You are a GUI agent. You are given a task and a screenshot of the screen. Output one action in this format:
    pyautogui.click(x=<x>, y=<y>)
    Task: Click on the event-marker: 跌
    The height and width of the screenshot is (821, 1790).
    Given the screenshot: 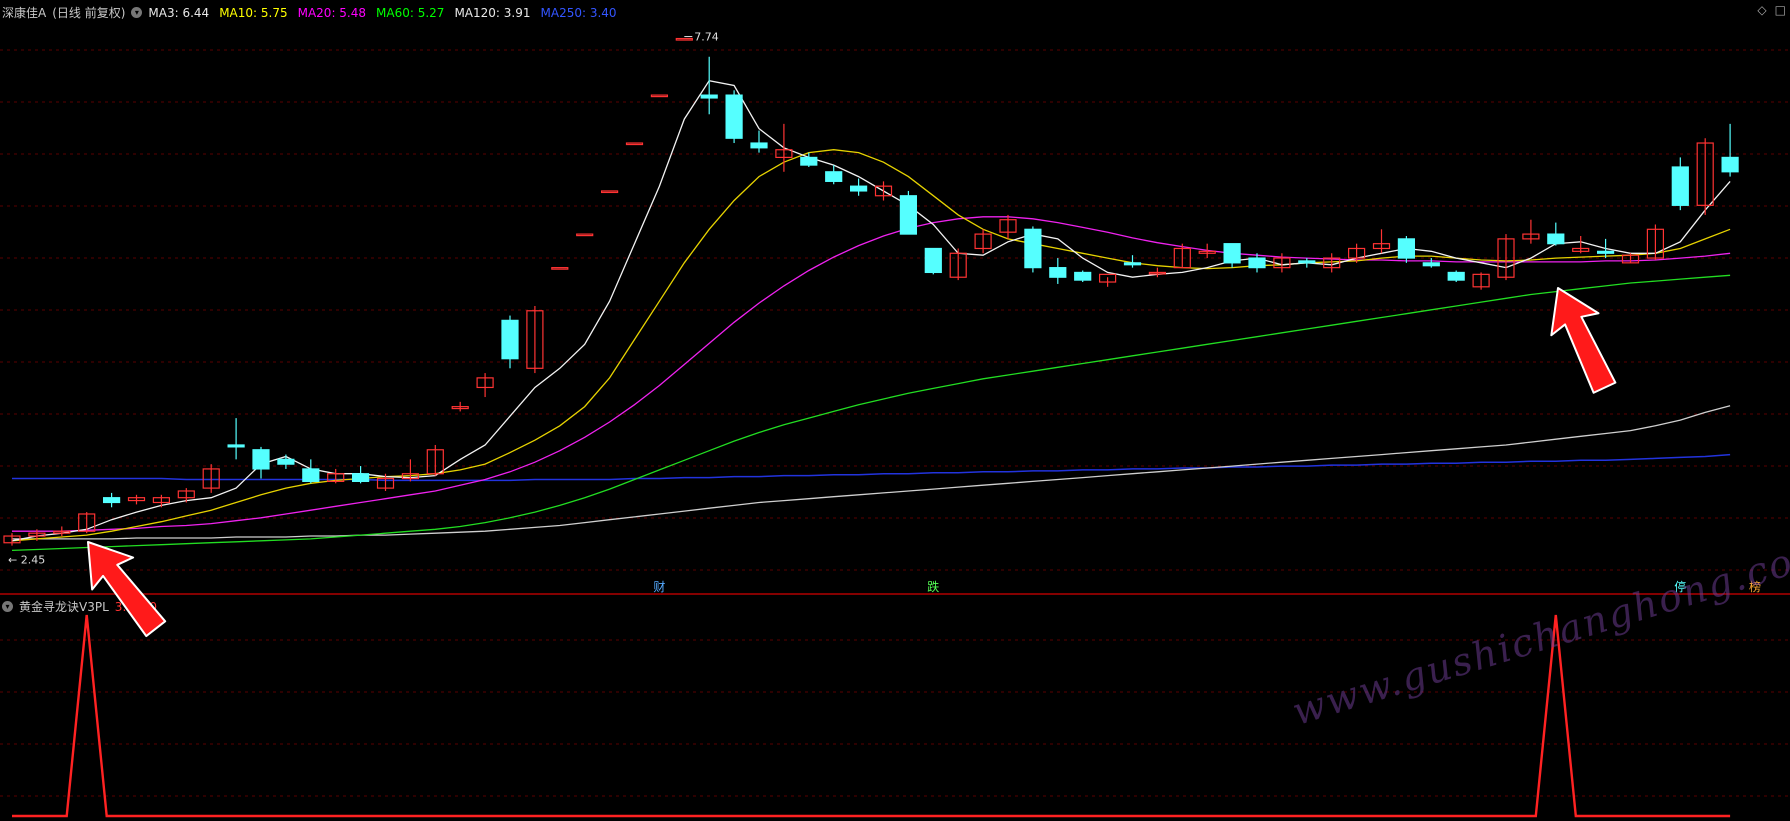 What is the action you would take?
    pyautogui.click(x=933, y=586)
    